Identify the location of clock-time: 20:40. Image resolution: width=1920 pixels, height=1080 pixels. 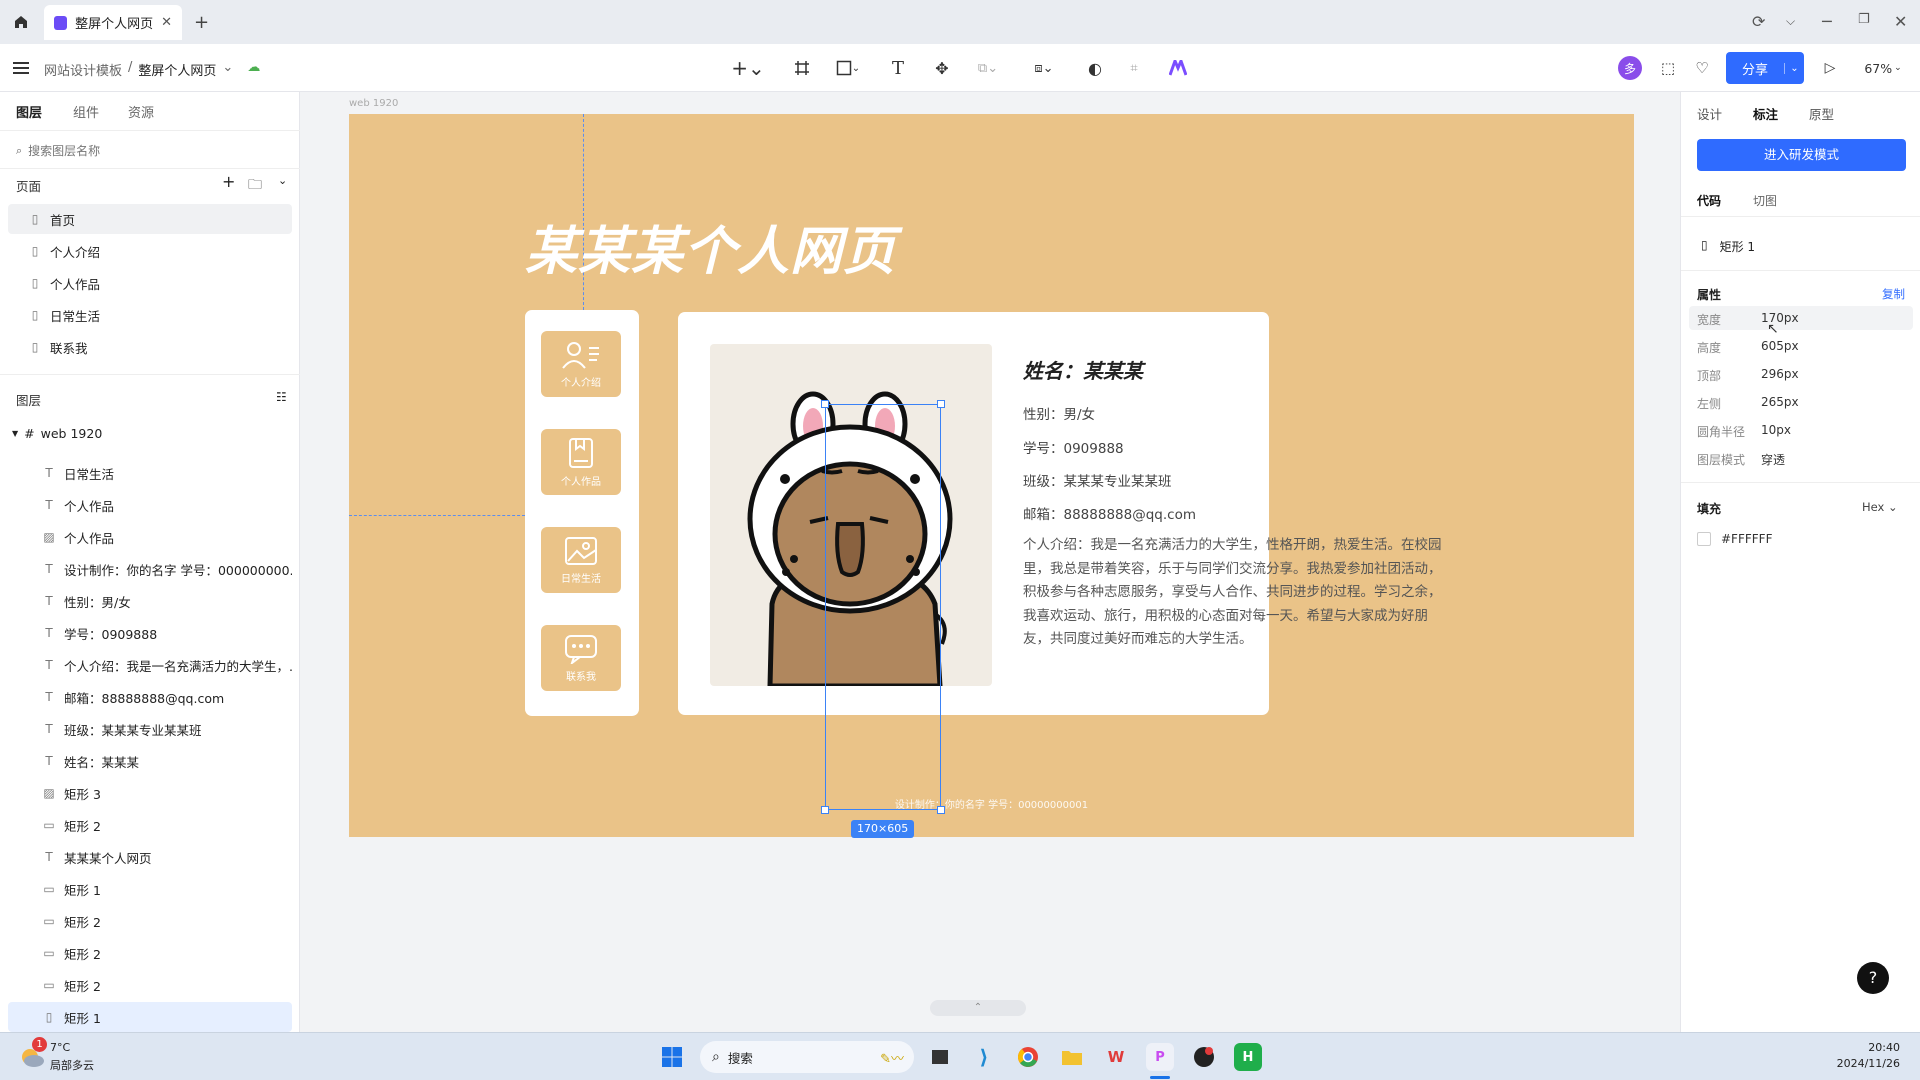
(1875, 1047).